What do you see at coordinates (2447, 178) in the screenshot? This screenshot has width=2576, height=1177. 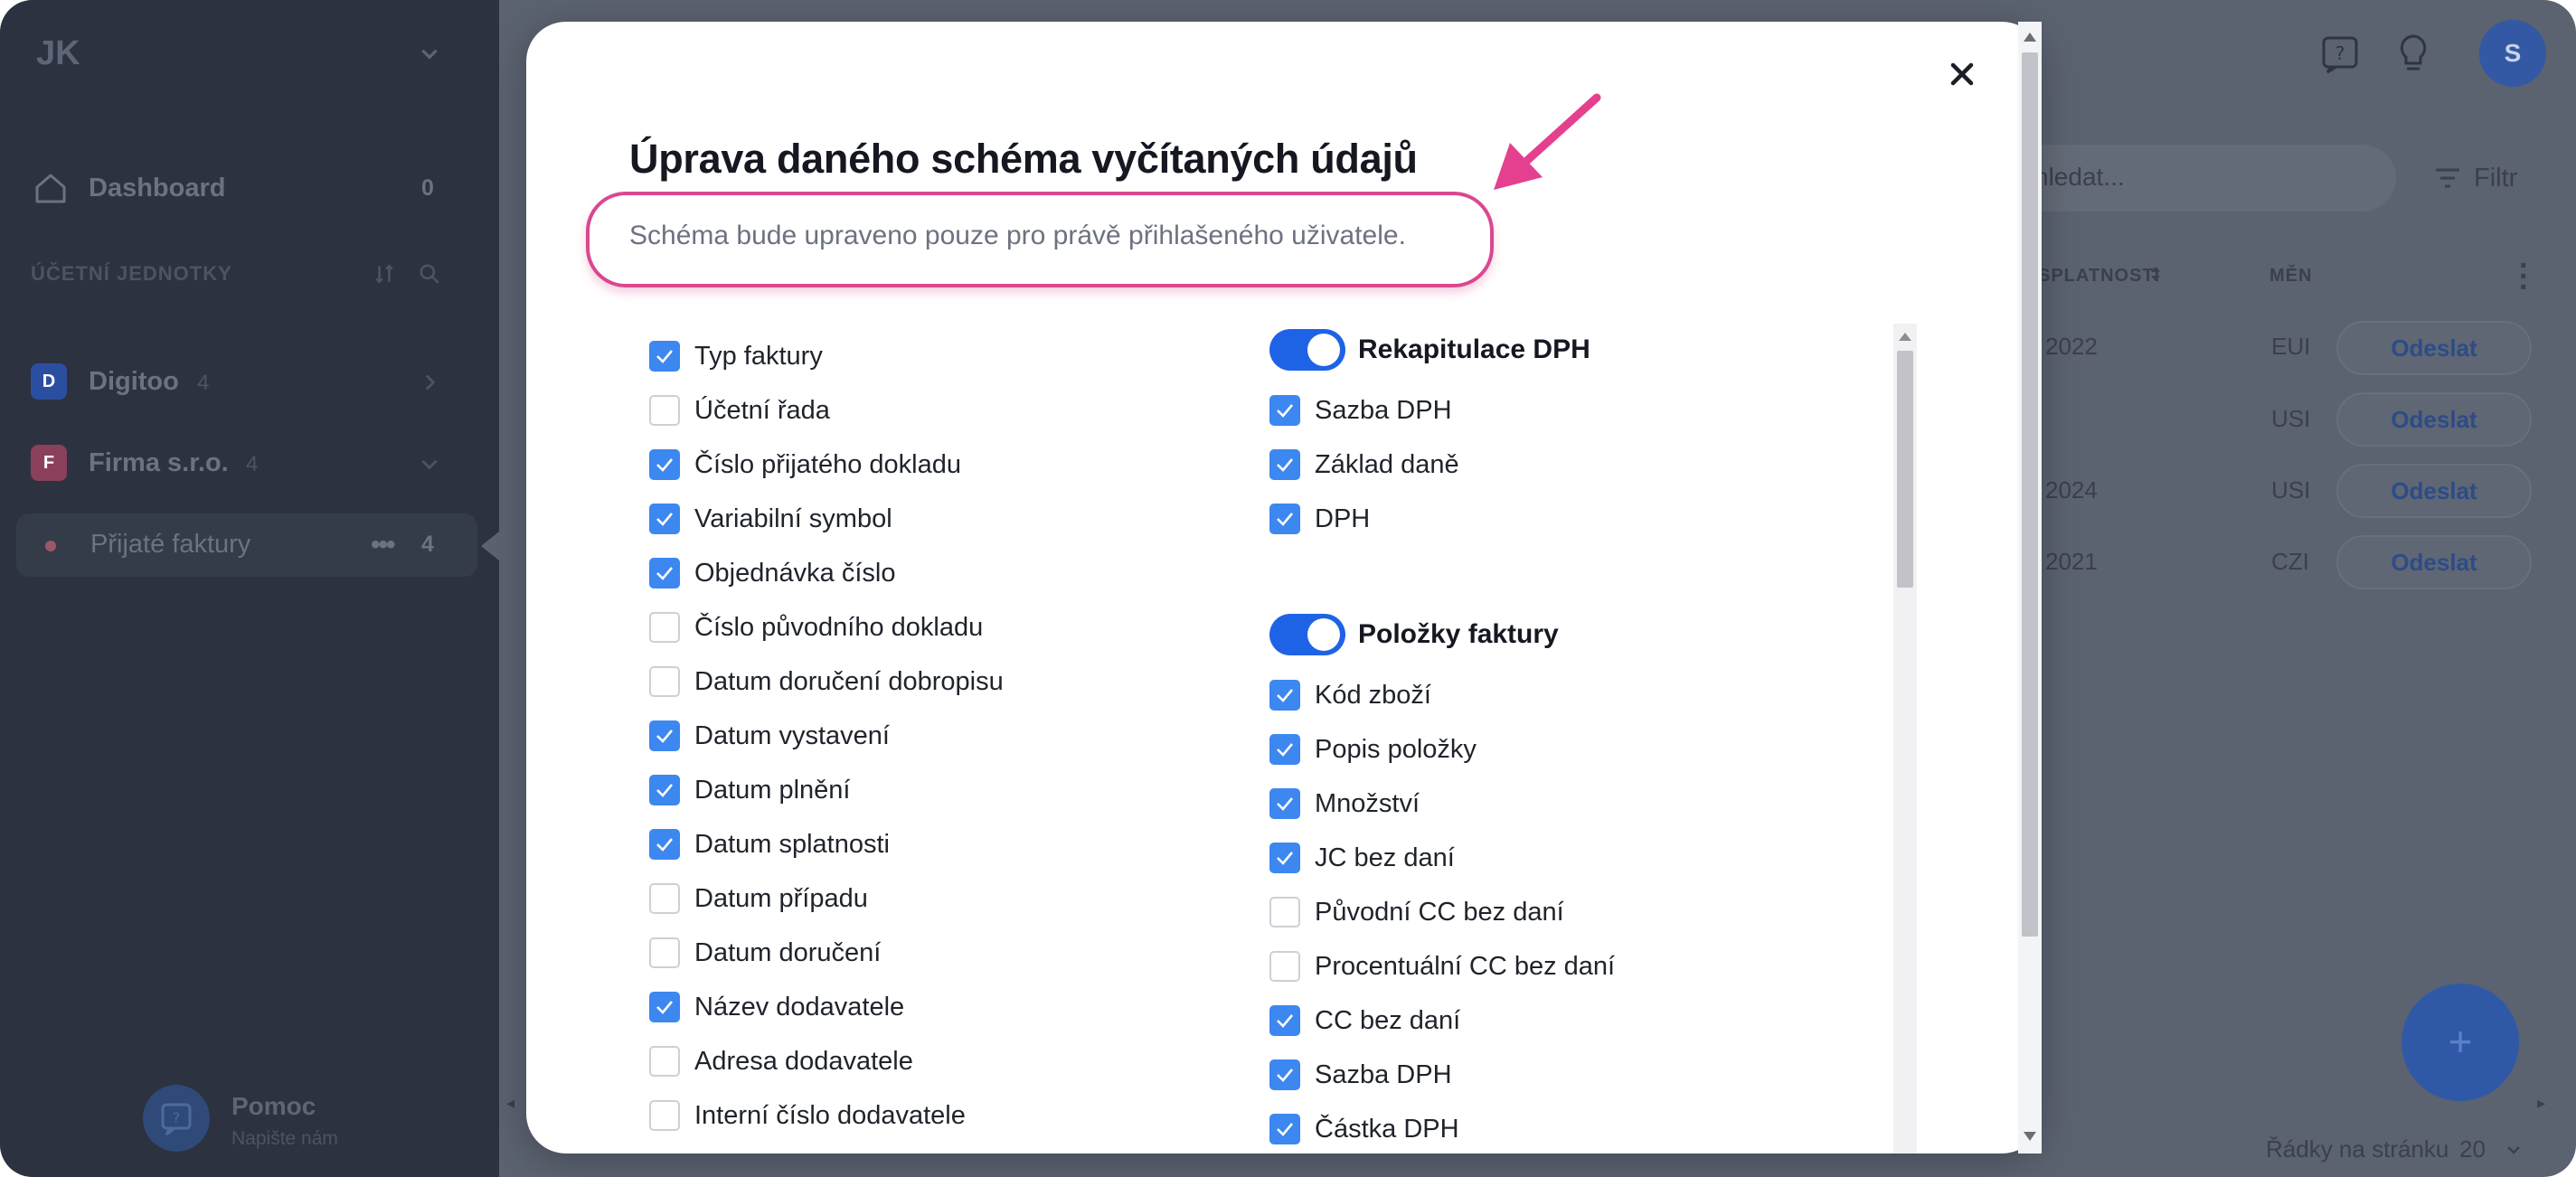 I see `filter-icon` at bounding box center [2447, 178].